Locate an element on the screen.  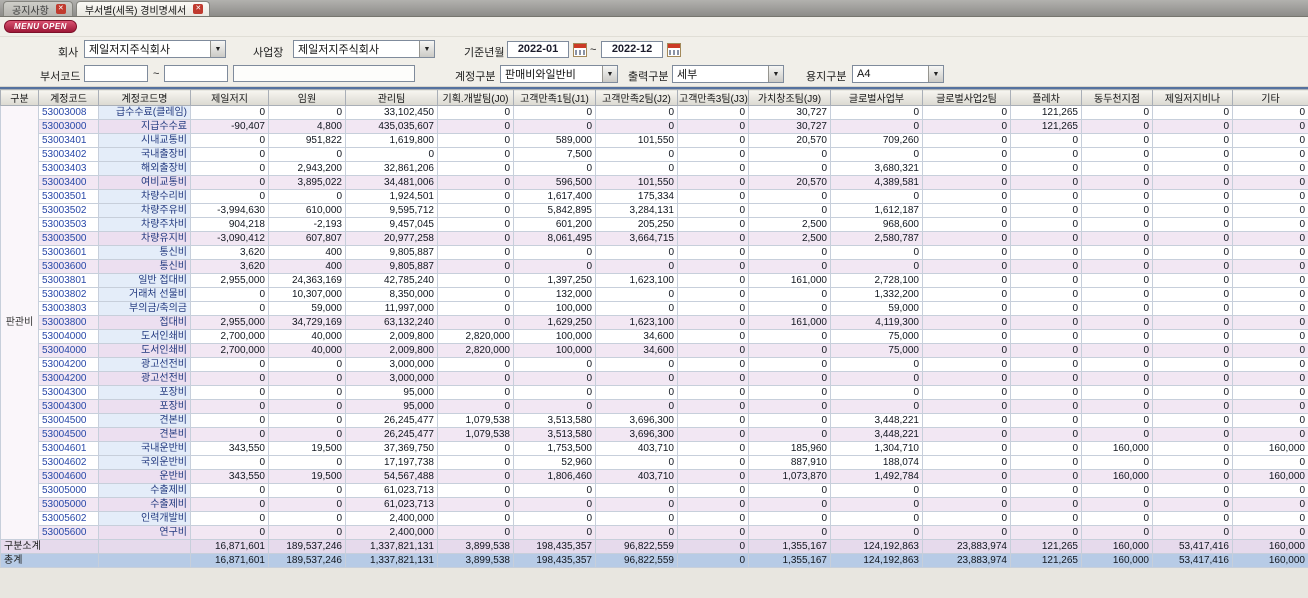
amount-cell: 121,265 is located at coordinates (1046, 560).